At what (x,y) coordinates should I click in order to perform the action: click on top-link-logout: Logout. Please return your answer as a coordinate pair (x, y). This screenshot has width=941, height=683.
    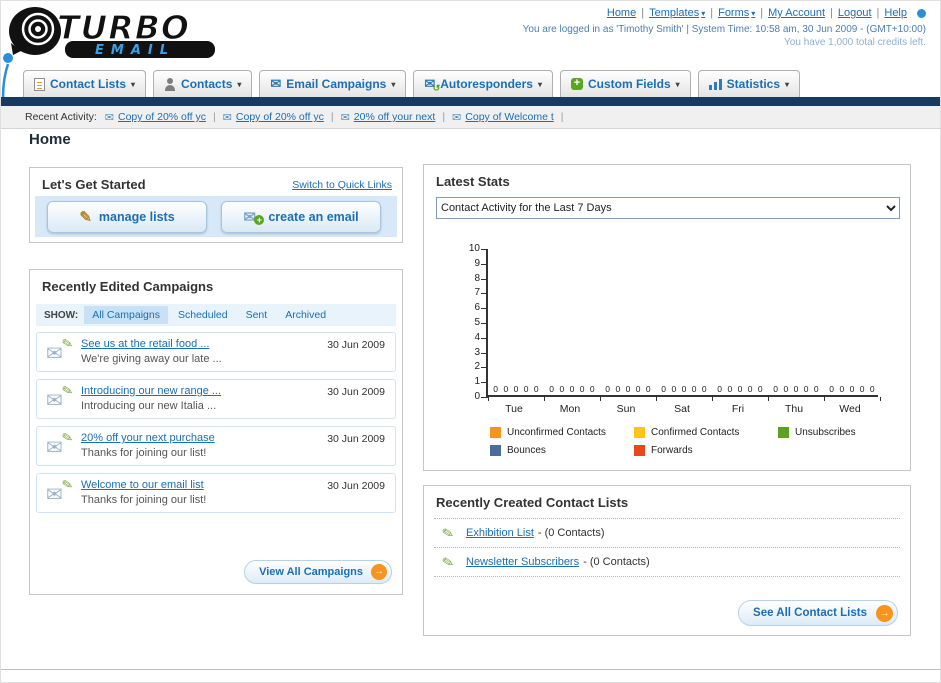
    Looking at the image, I should click on (855, 13).